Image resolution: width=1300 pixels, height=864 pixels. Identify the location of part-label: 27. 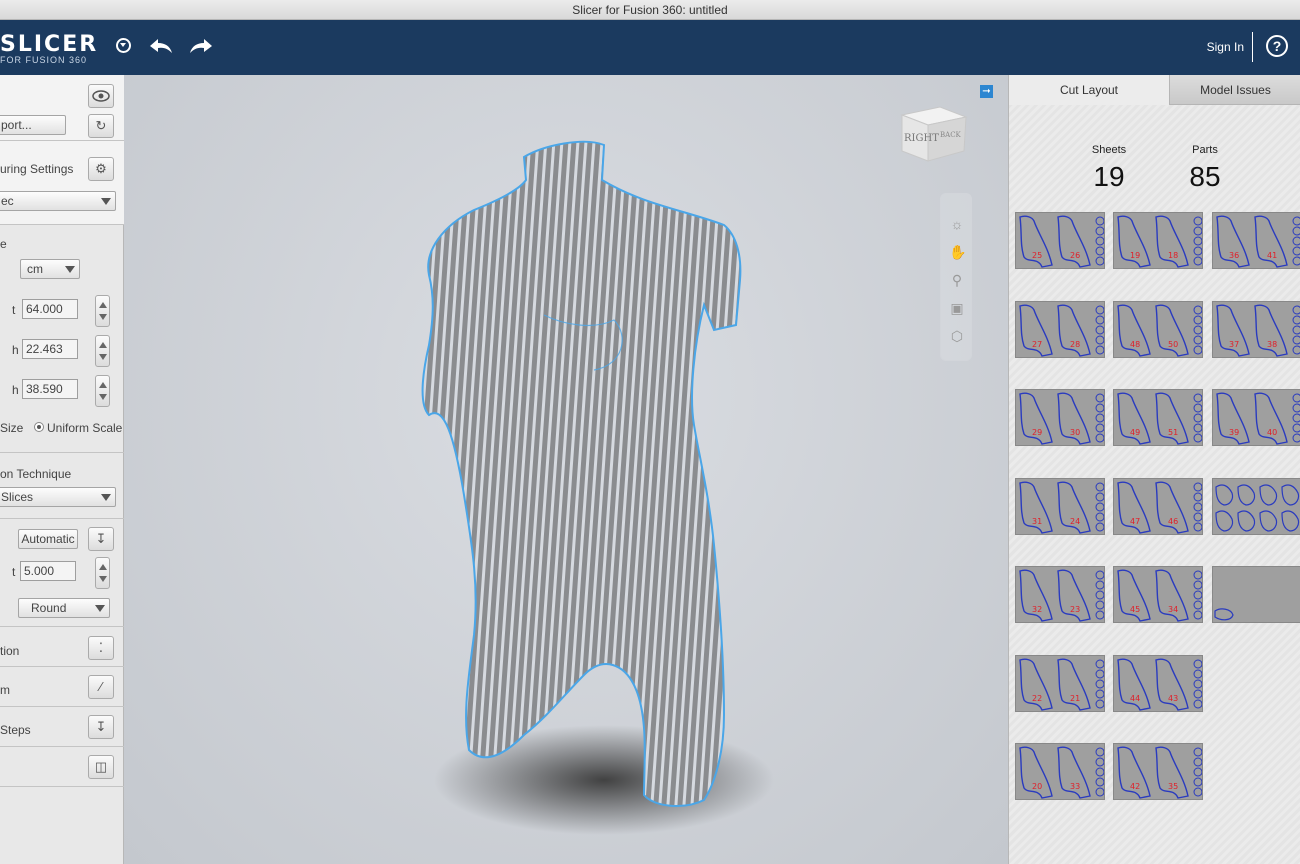
(1037, 344).